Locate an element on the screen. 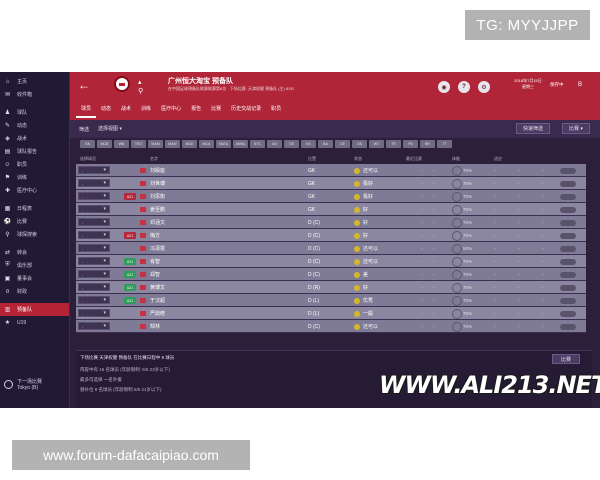  settings-icon: ⚙ is located at coordinates (484, 87).